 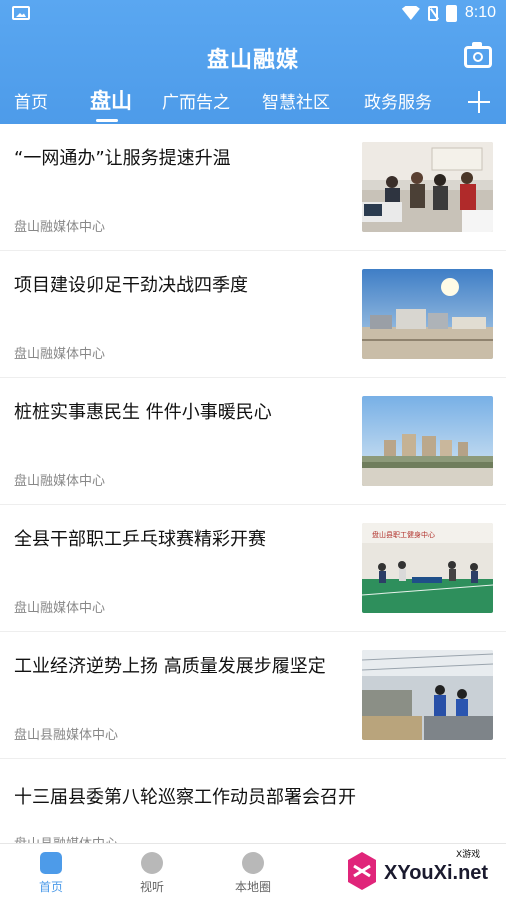 I want to click on camera-icon, so click(x=478, y=55).